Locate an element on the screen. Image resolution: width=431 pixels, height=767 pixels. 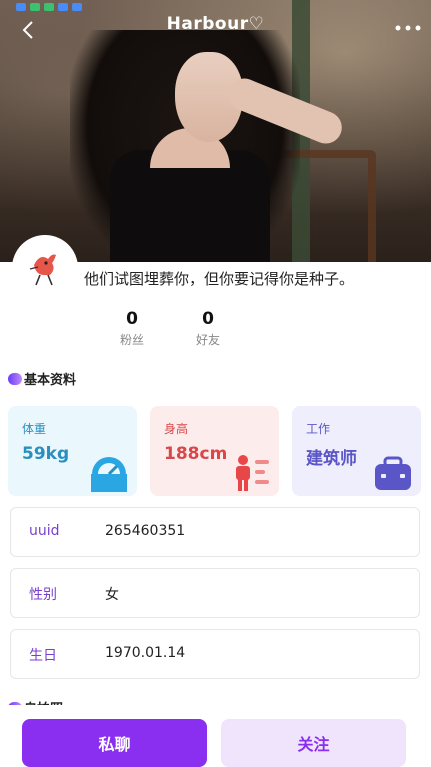
section-marker-icon is located at coordinates (15, 378).